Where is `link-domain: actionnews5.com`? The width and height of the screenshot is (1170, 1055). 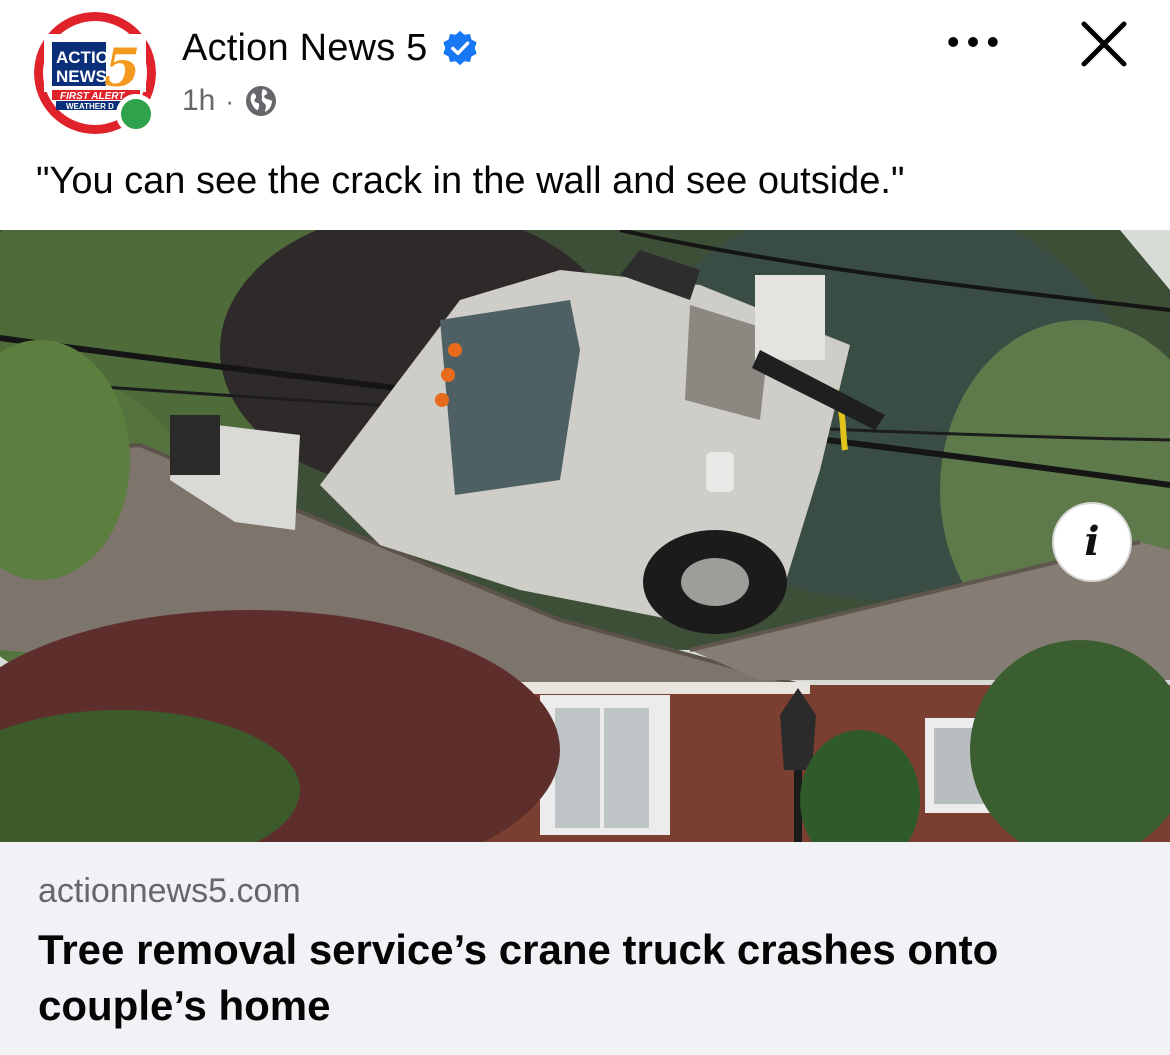
link-domain: actionnews5.com is located at coordinates (169, 891).